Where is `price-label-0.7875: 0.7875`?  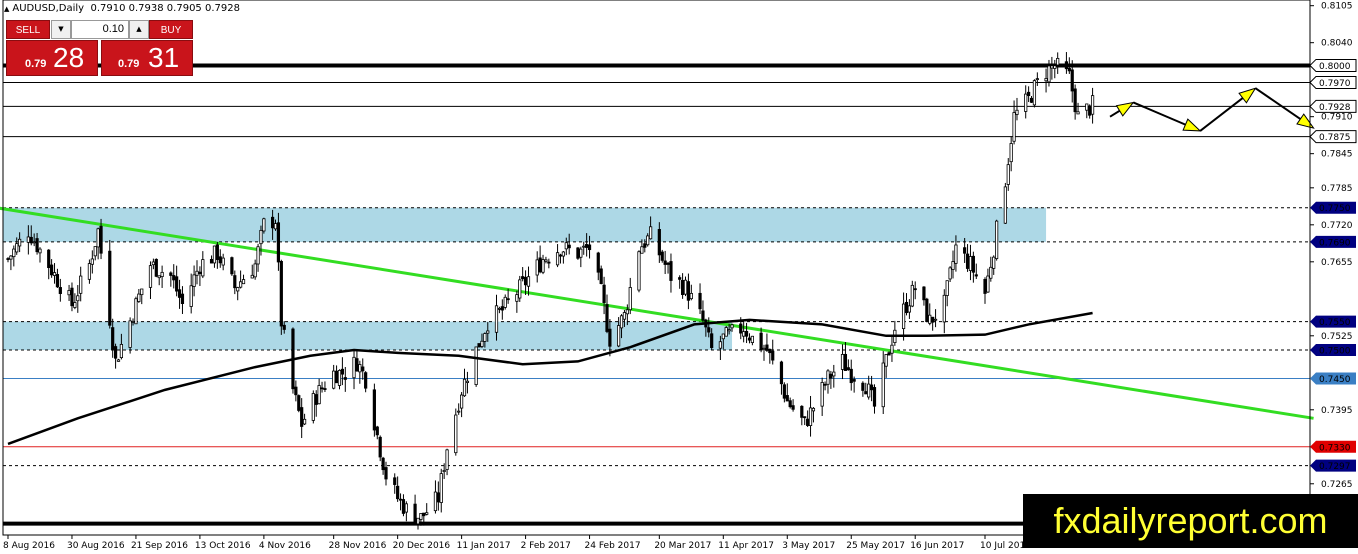
price-label-0.7875: 0.7875 is located at coordinates (1333, 137).